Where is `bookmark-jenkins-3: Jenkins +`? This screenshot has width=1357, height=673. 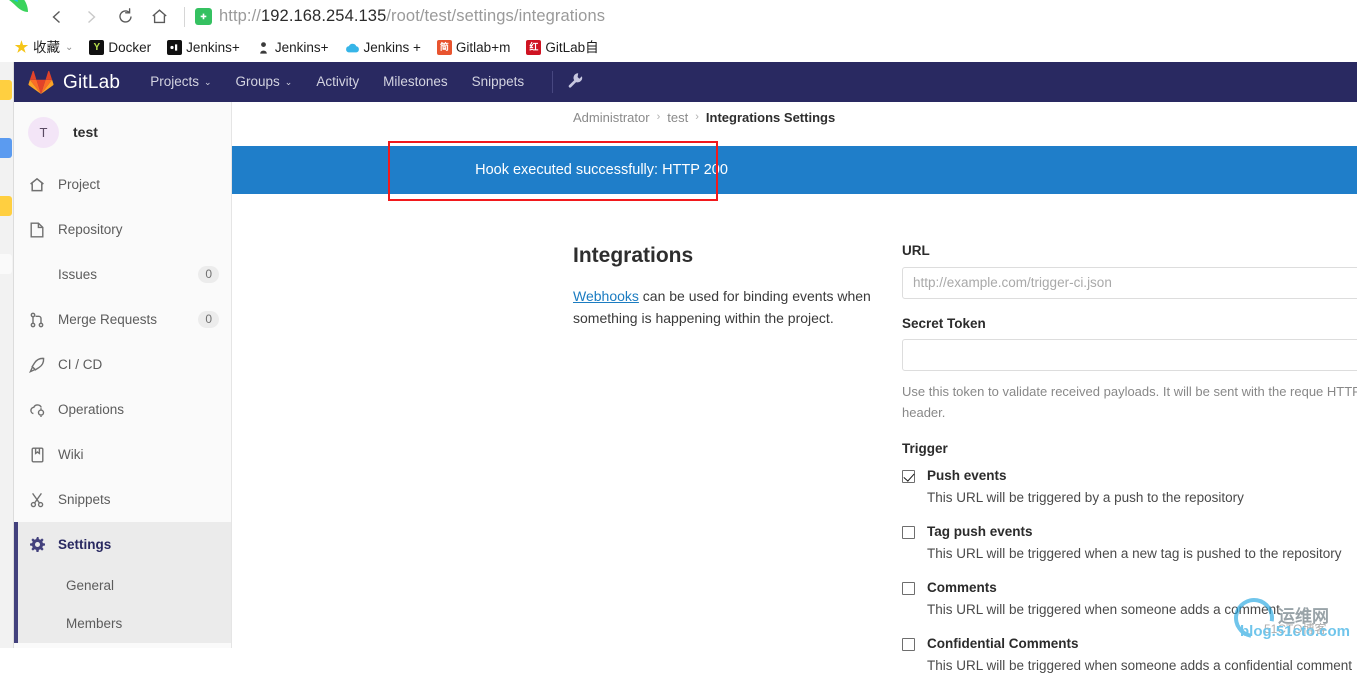
bookmark-jenkins-3: Jenkins + is located at coordinates (383, 47).